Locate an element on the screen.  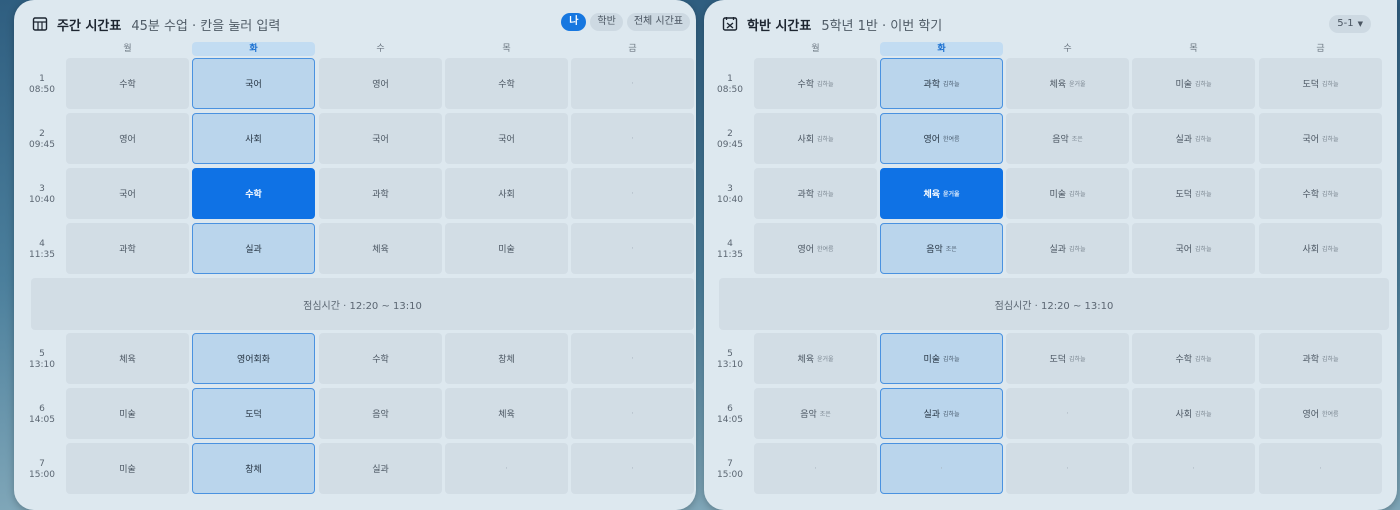
subject-name: 미술 is located at coordinates (127, 415).